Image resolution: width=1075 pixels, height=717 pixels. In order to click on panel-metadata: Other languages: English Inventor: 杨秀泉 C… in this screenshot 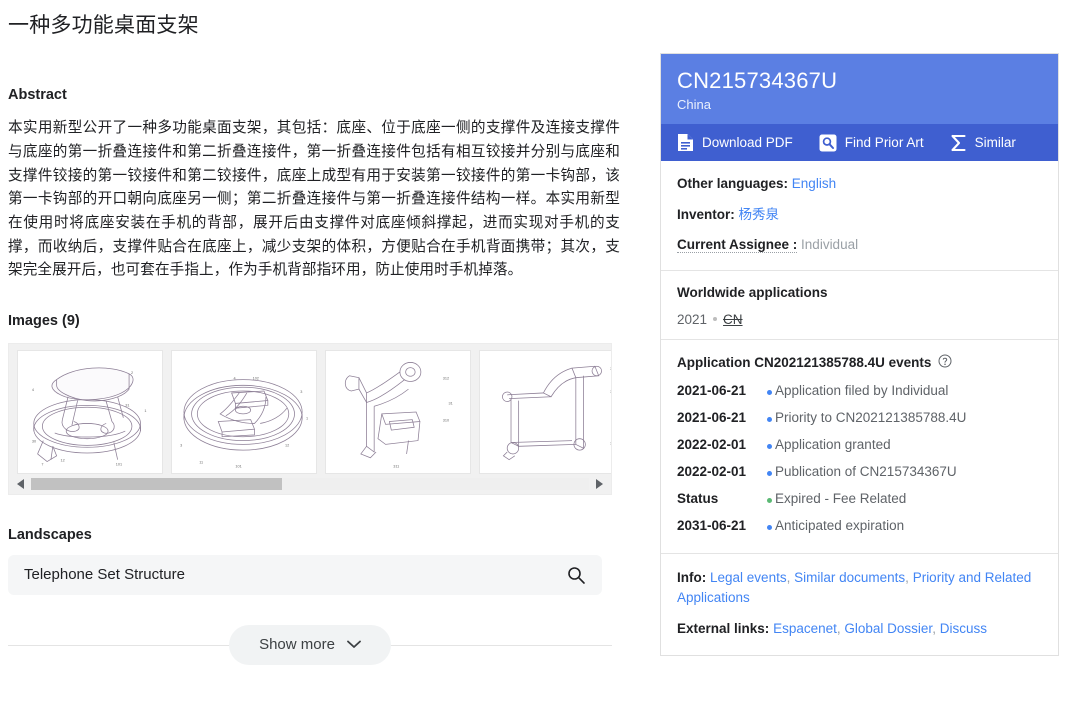, I will do `click(859, 215)`.